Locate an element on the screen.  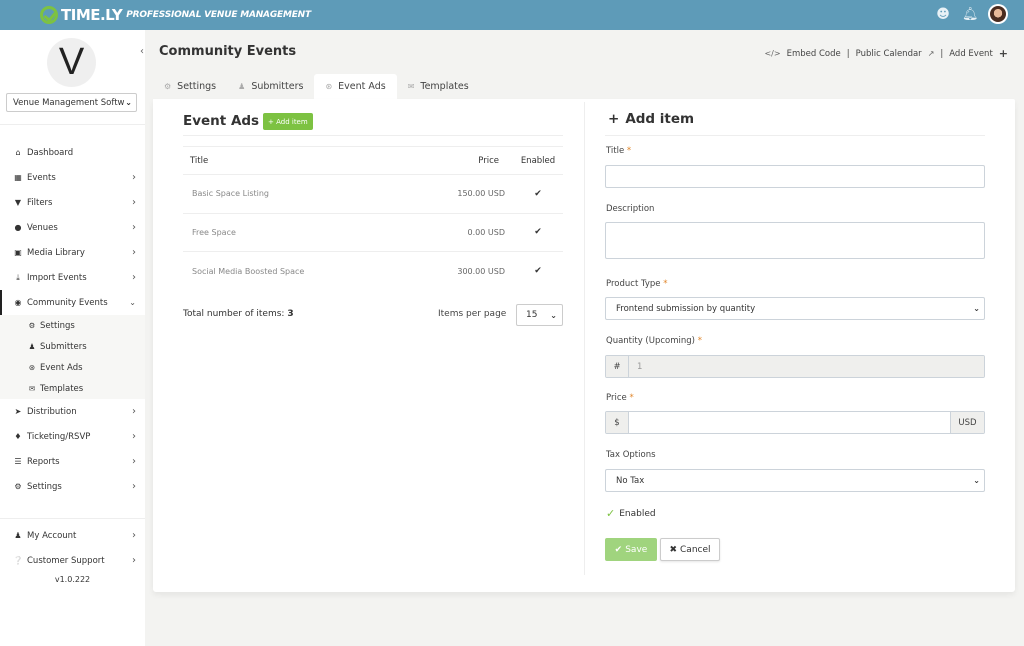
row-title: Free Space is located at coordinates (298, 232).